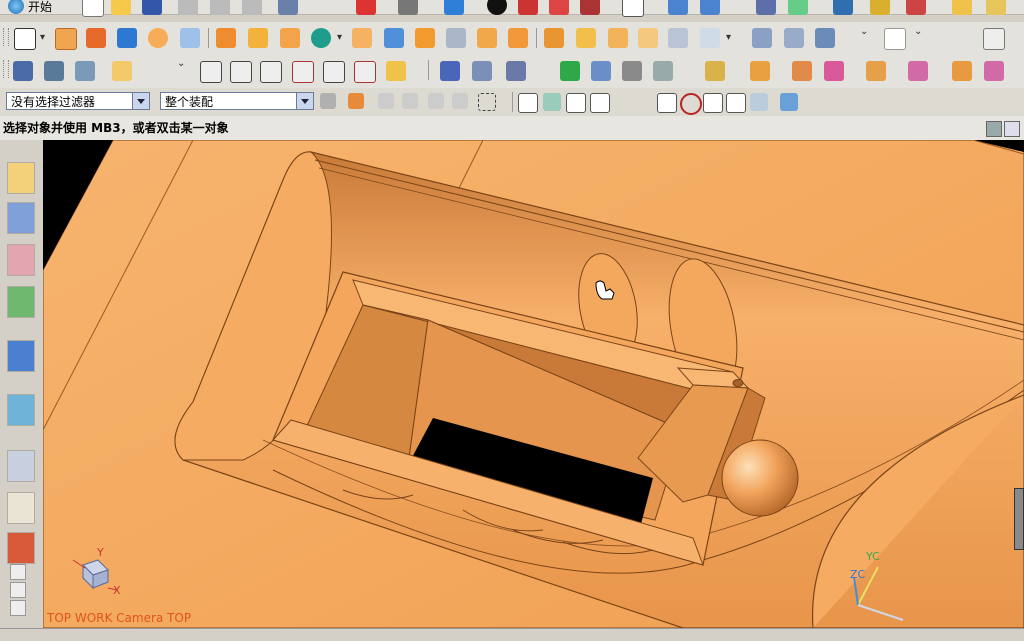  What do you see at coordinates (38, 7) in the screenshot?
I see `start-menu-button: 开始` at bounding box center [38, 7].